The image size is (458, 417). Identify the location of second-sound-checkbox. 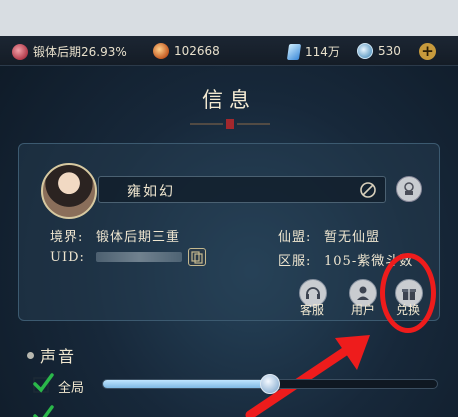
(43, 410).